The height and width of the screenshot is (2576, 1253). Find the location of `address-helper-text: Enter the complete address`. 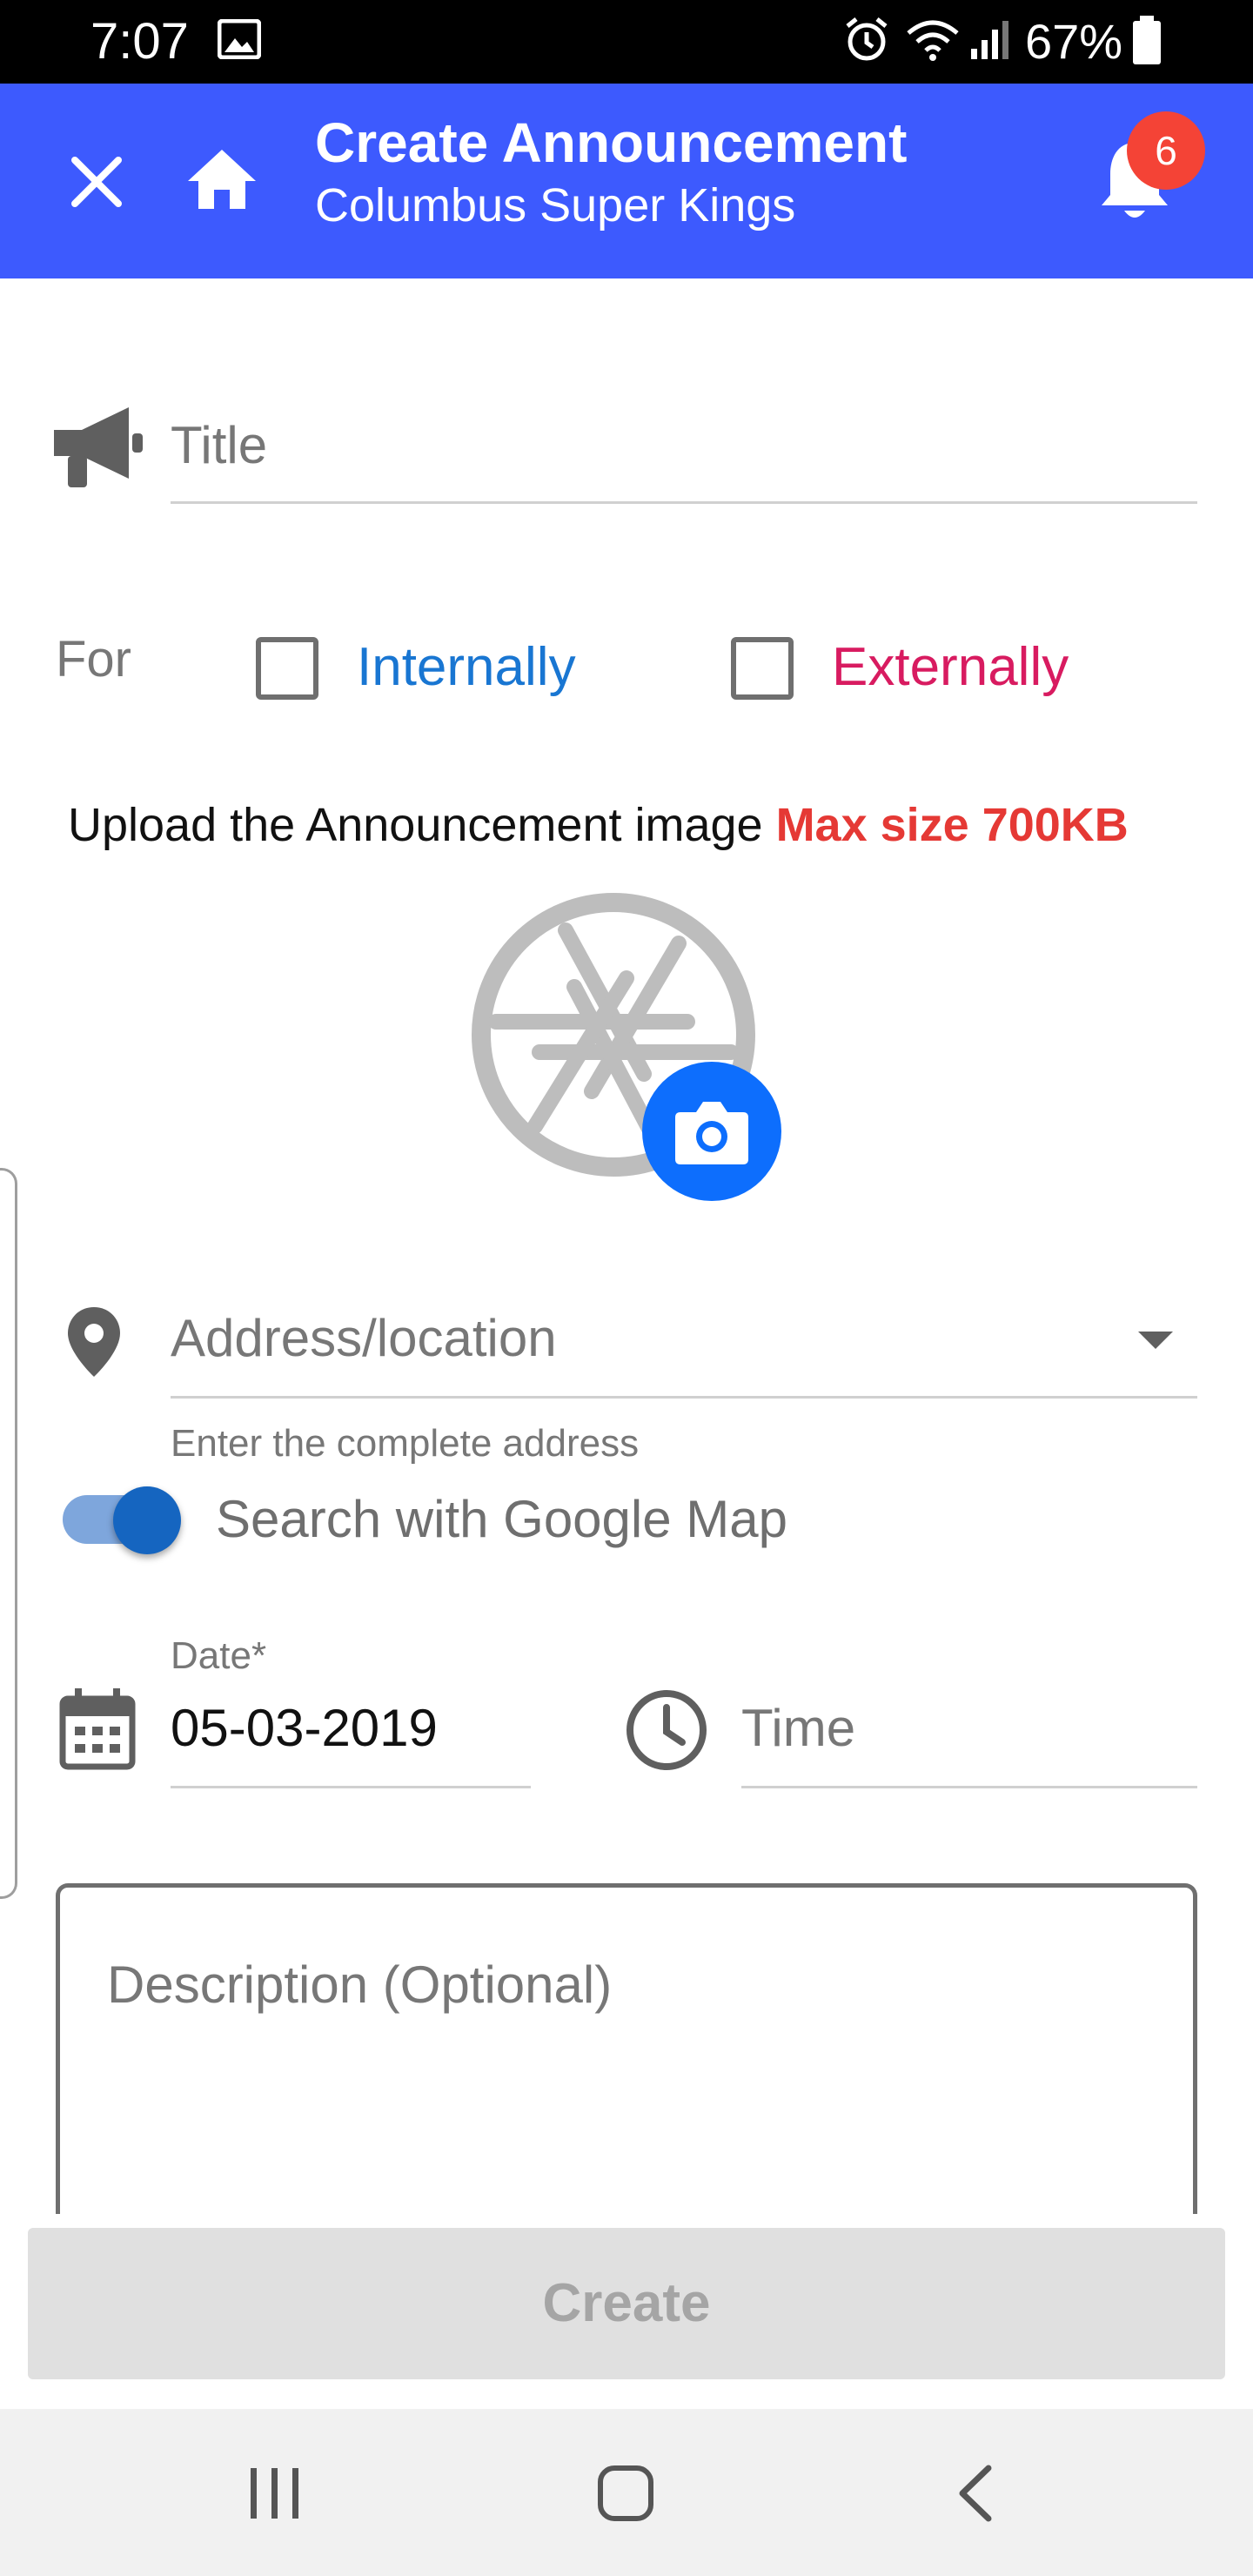

address-helper-text: Enter the complete address is located at coordinates (405, 1444).